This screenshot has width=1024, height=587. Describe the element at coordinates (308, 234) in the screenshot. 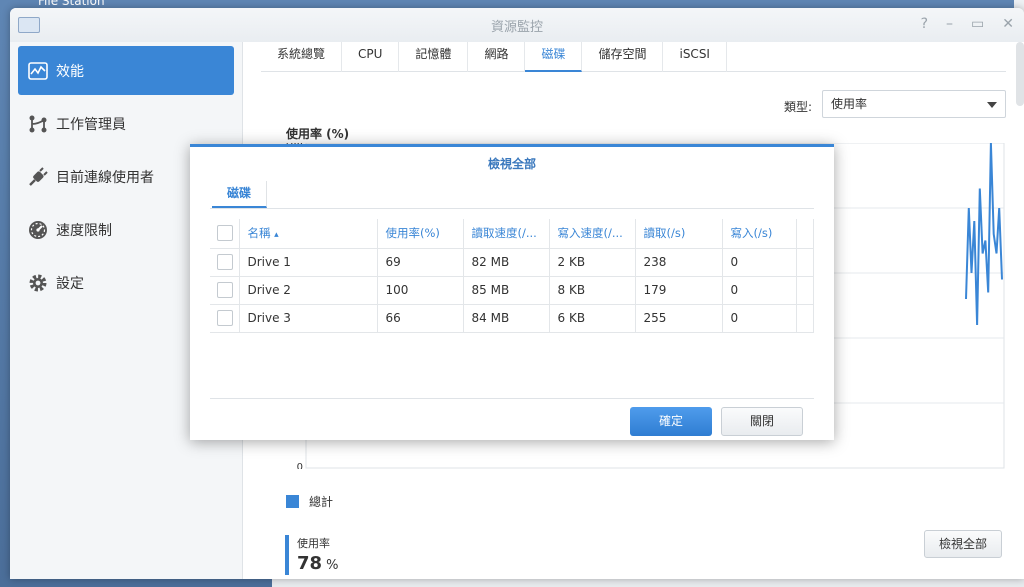

I see `column-header-name: 名稱 ▴` at that location.